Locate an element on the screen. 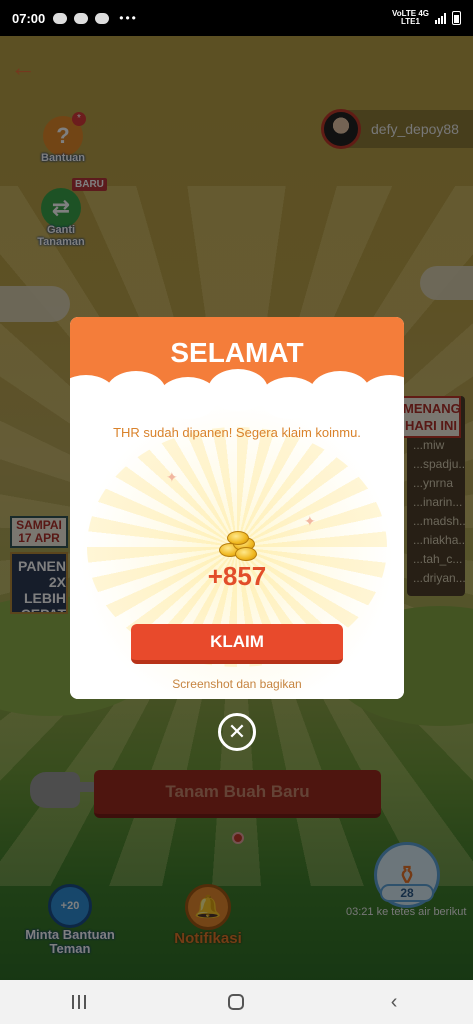 The height and width of the screenshot is (1024, 473). signal-icon is located at coordinates (440, 18).